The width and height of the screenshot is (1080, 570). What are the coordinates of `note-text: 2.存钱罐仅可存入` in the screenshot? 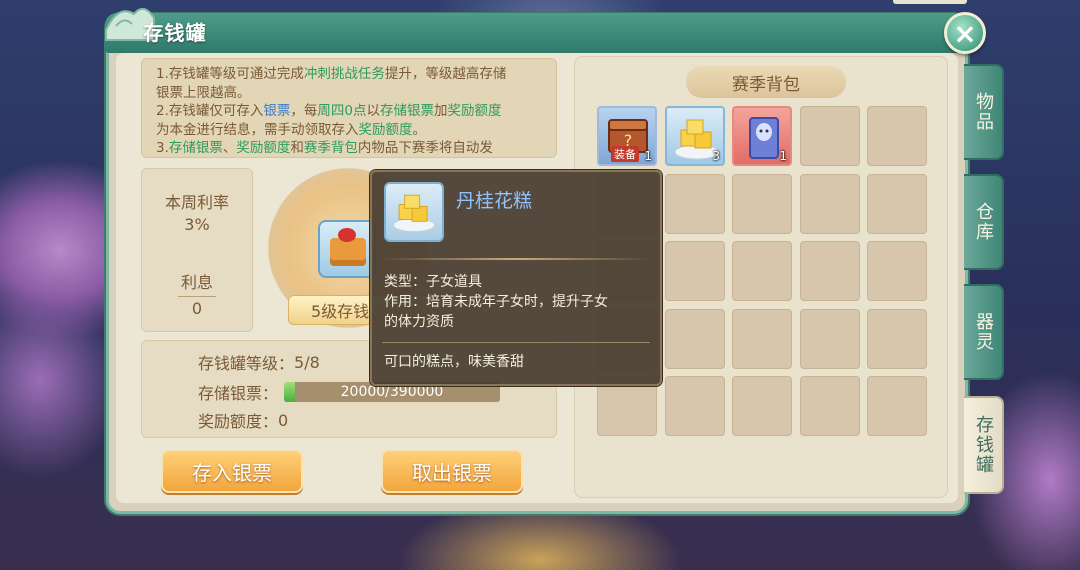 It's located at (210, 111).